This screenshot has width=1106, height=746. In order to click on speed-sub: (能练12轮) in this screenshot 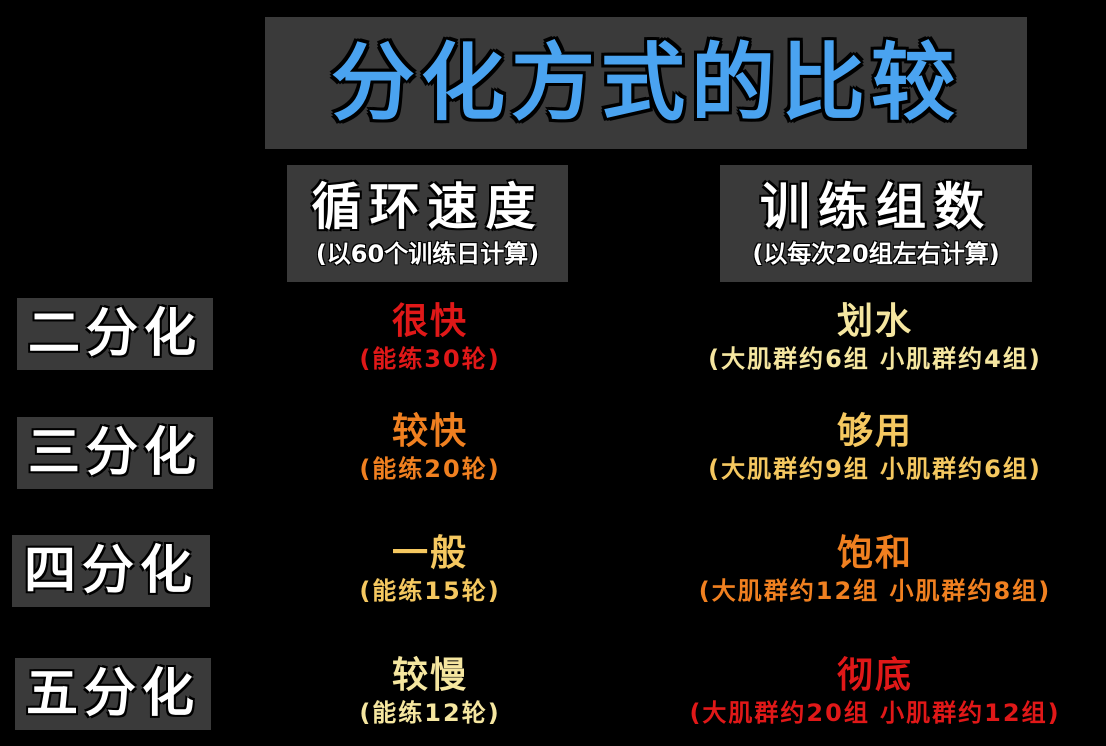, I will do `click(430, 712)`.